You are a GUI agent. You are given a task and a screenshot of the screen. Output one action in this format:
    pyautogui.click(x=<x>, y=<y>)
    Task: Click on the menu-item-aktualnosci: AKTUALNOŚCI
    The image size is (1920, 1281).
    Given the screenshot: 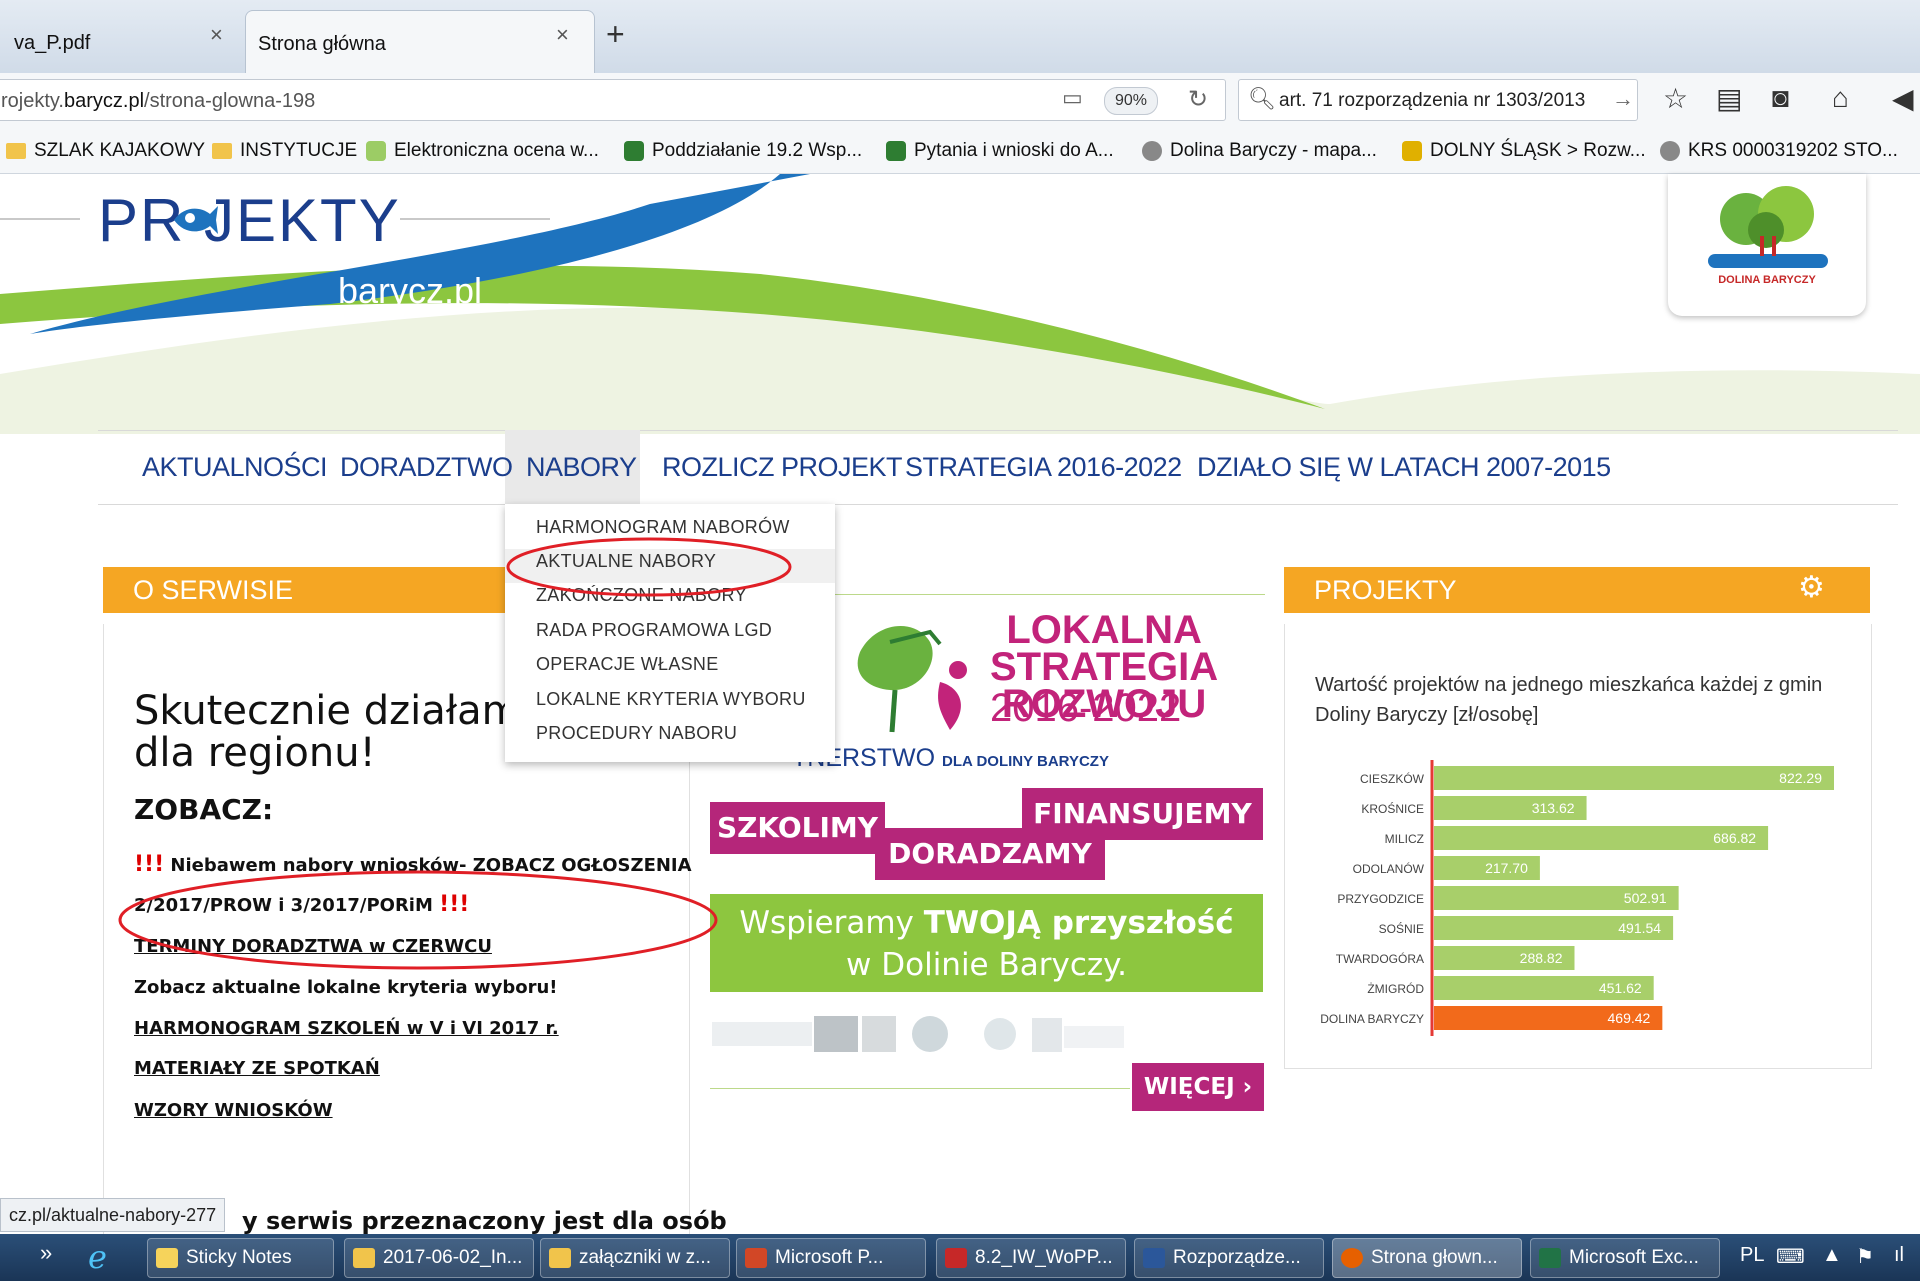 What is the action you would take?
    pyautogui.click(x=235, y=467)
    